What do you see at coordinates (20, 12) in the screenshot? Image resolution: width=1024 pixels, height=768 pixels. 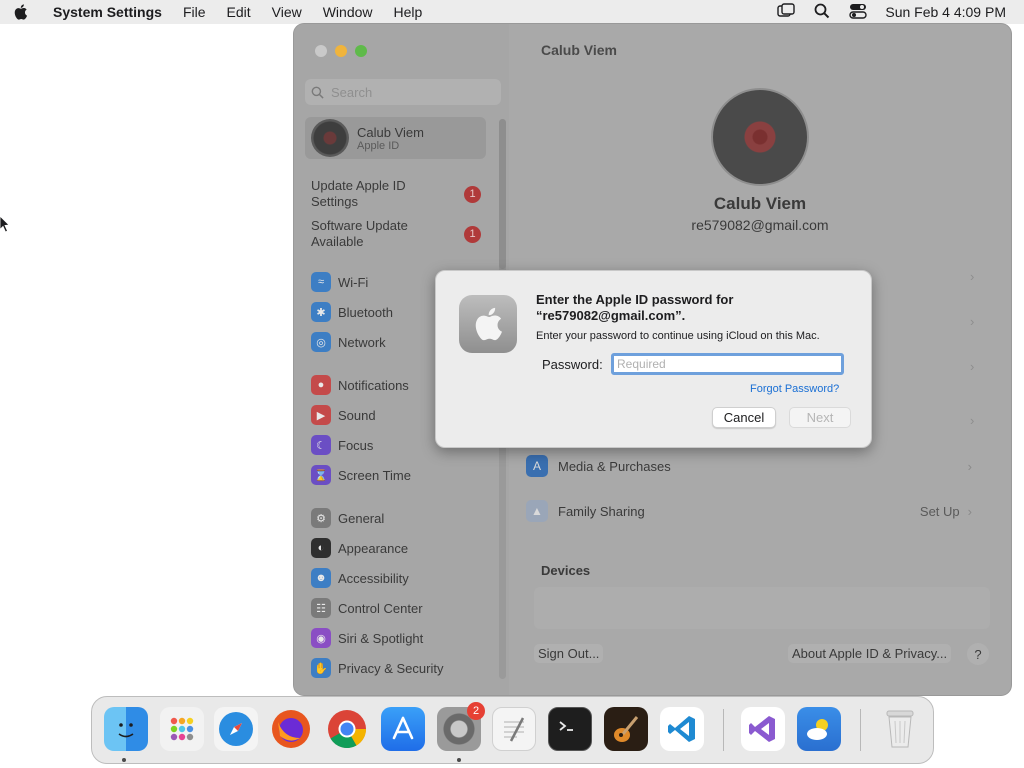 I see `apple-menu-icon` at bounding box center [20, 12].